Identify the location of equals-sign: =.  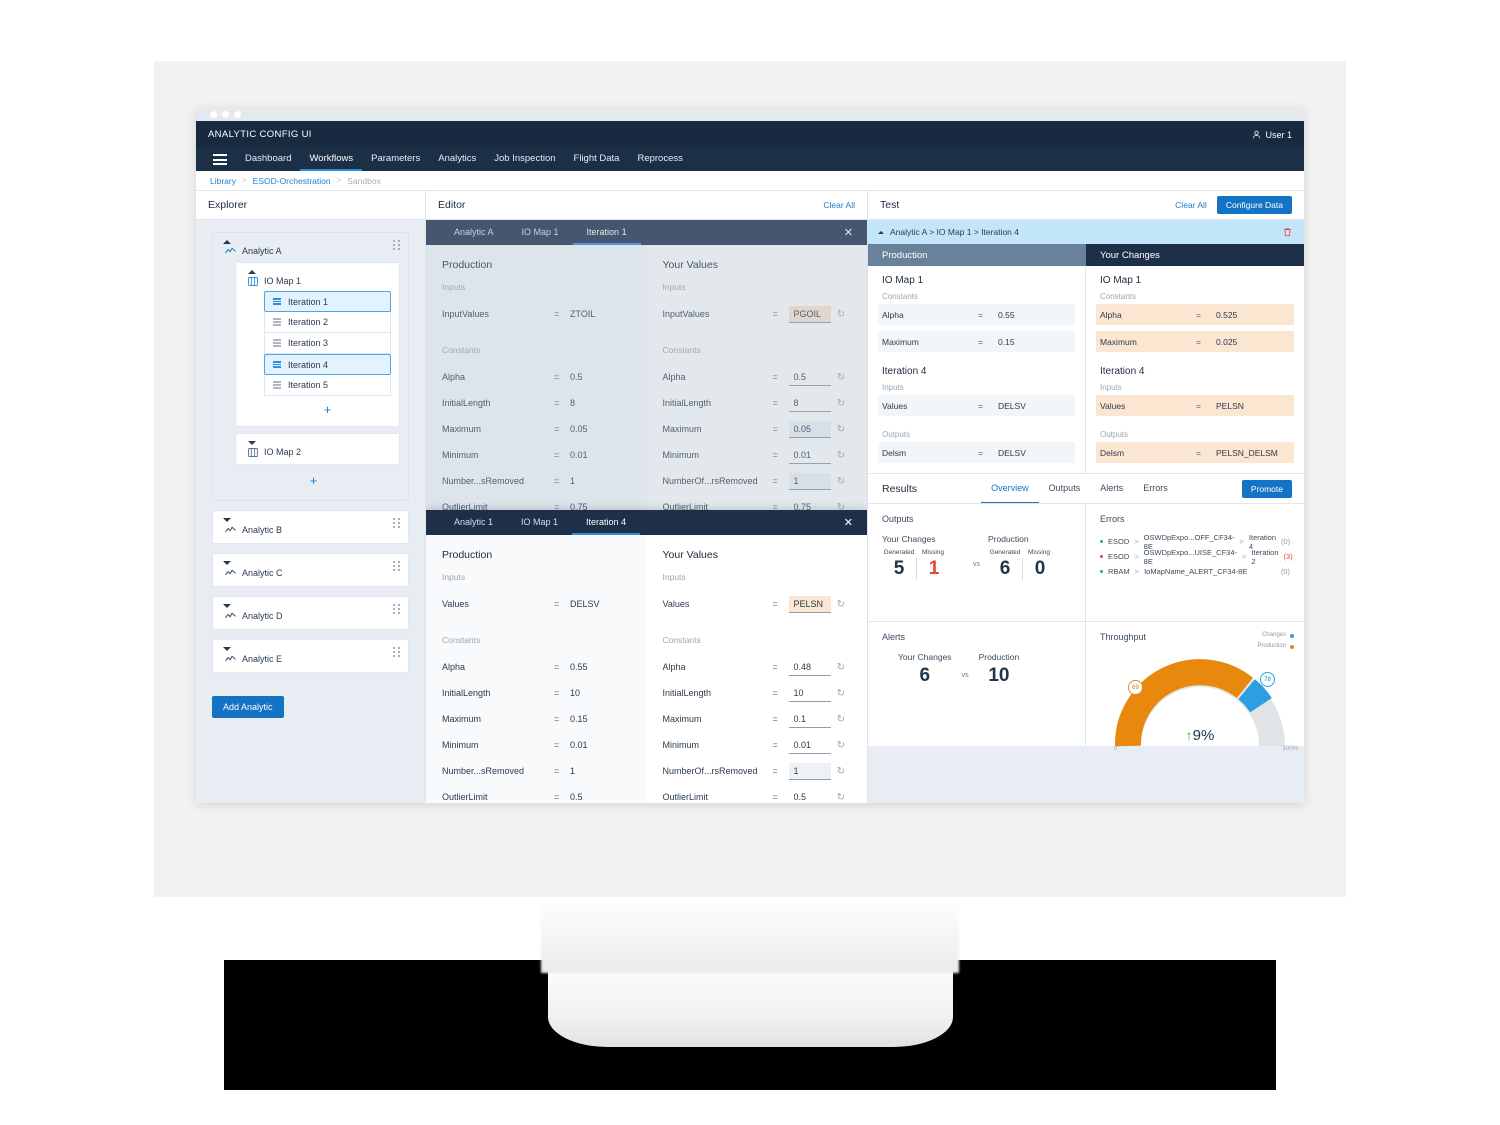
(557, 455).